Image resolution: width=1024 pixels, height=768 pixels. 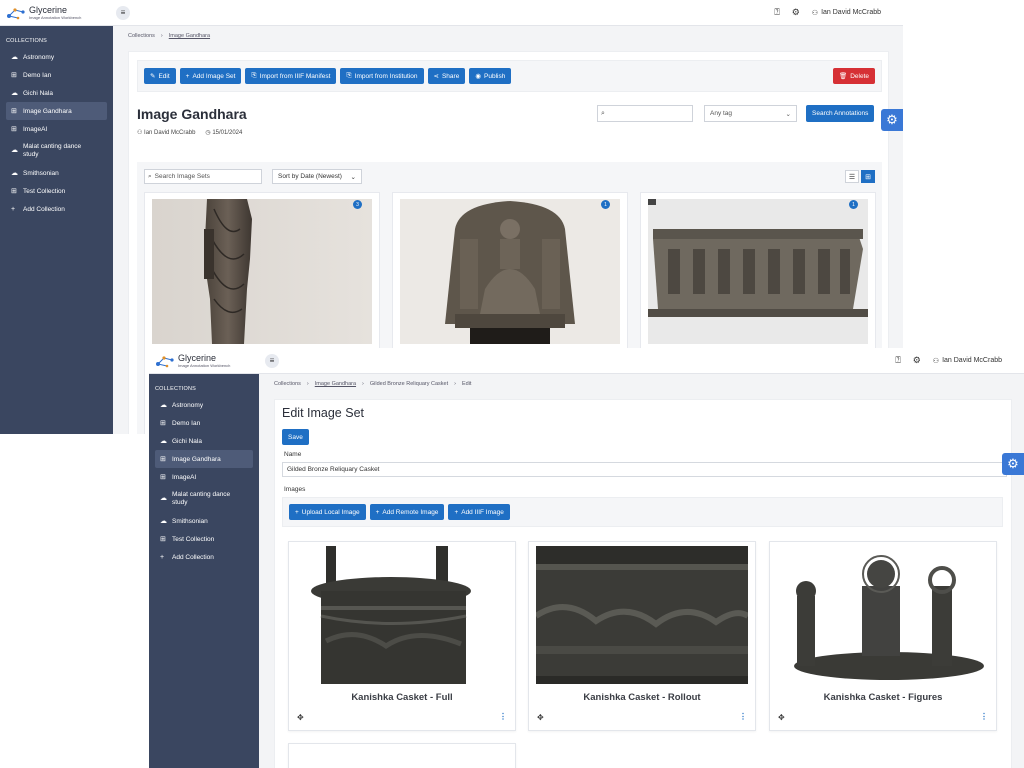 I want to click on add-remote-image-button: + Add Remote Image, so click(x=407, y=512).